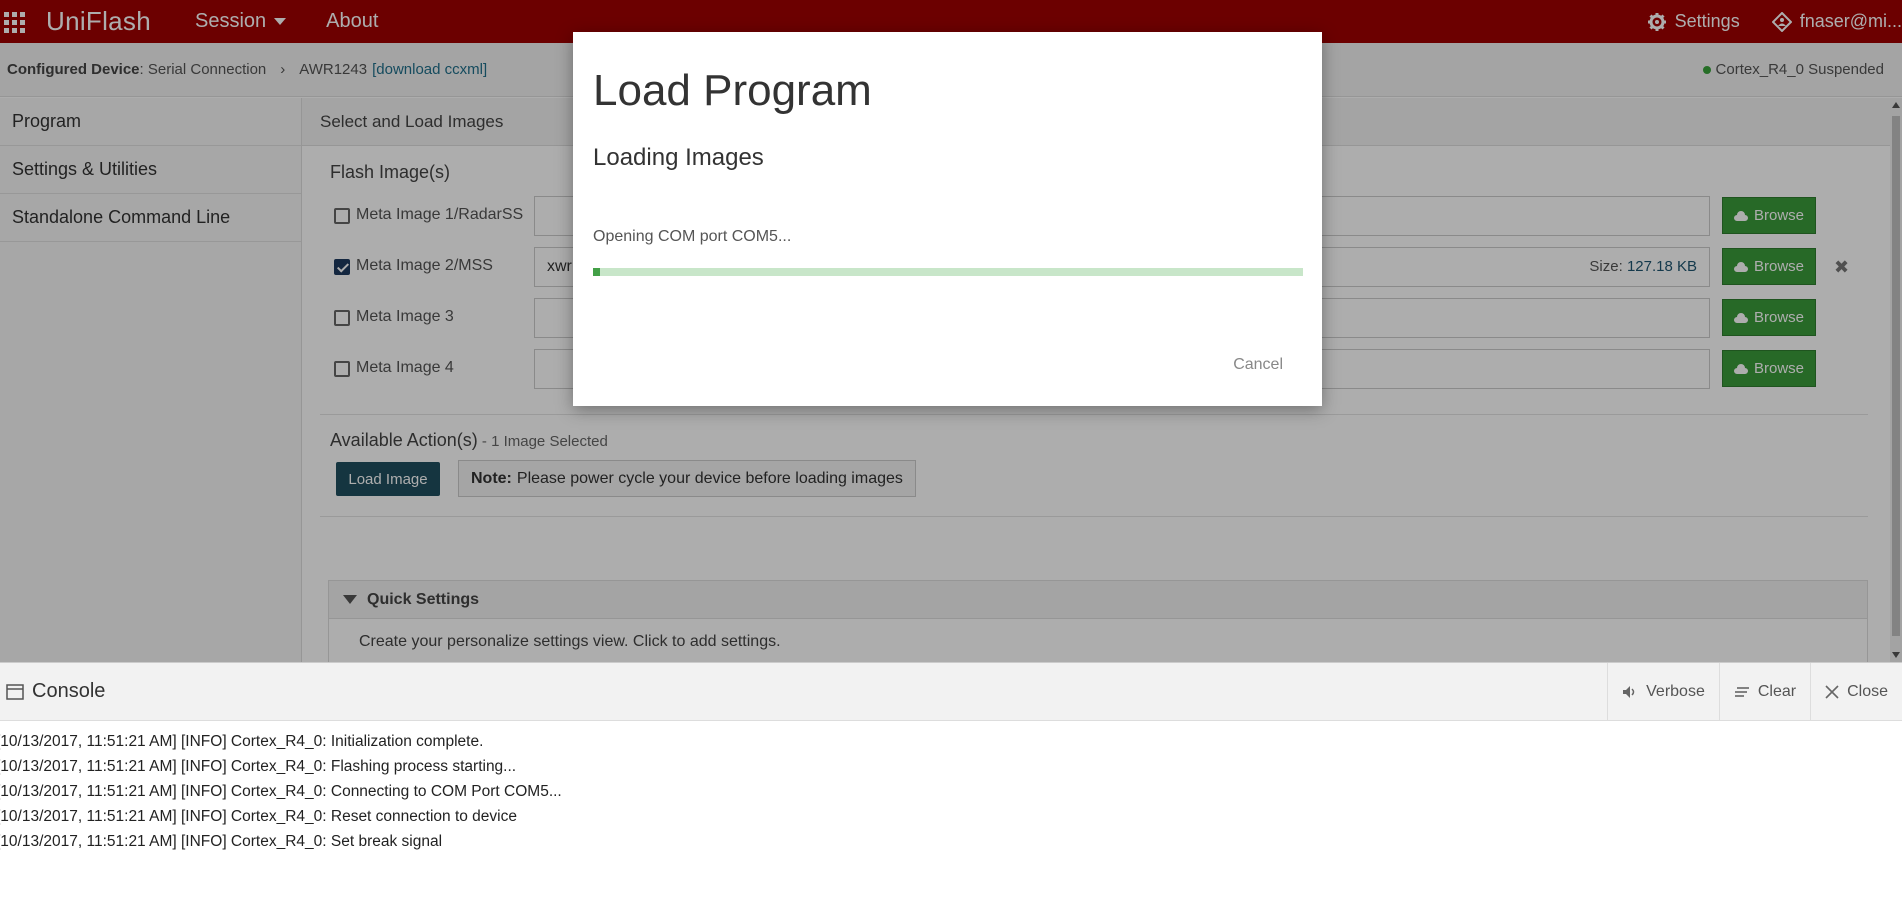  What do you see at coordinates (678, 157) in the screenshot?
I see `dialog-subtitle: Loading Images` at bounding box center [678, 157].